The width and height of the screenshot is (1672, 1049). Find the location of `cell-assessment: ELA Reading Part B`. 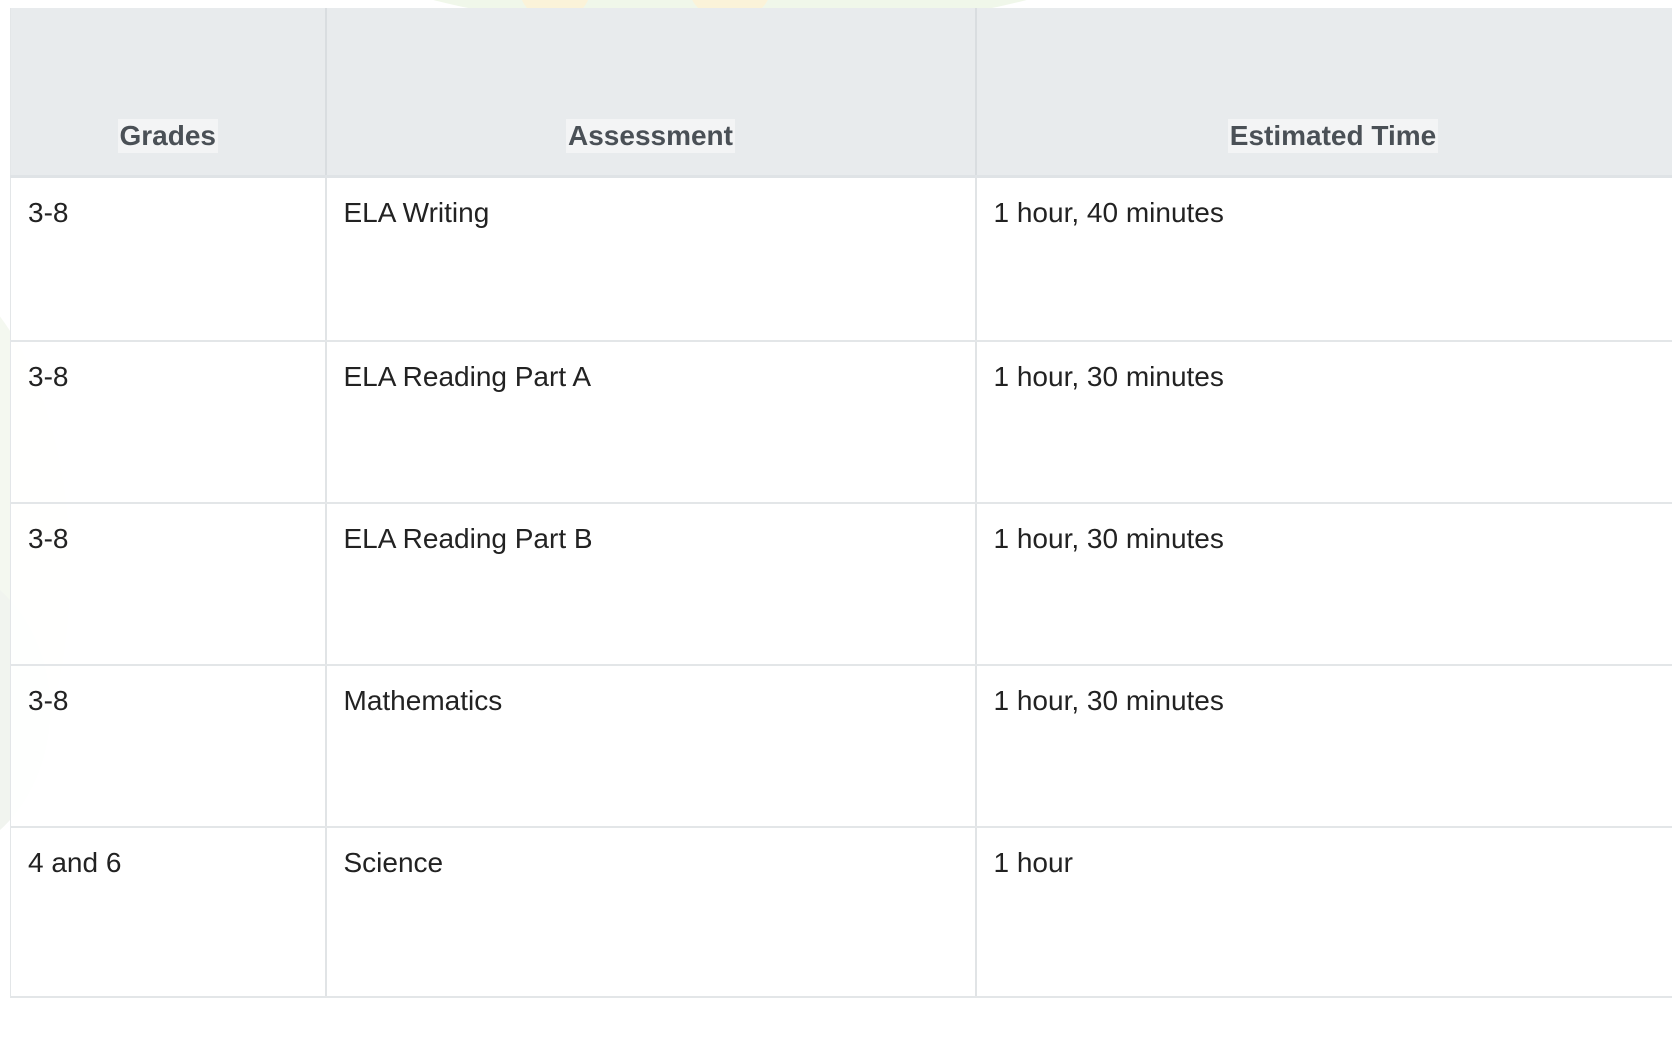

cell-assessment: ELA Reading Part B is located at coordinates (651, 584).